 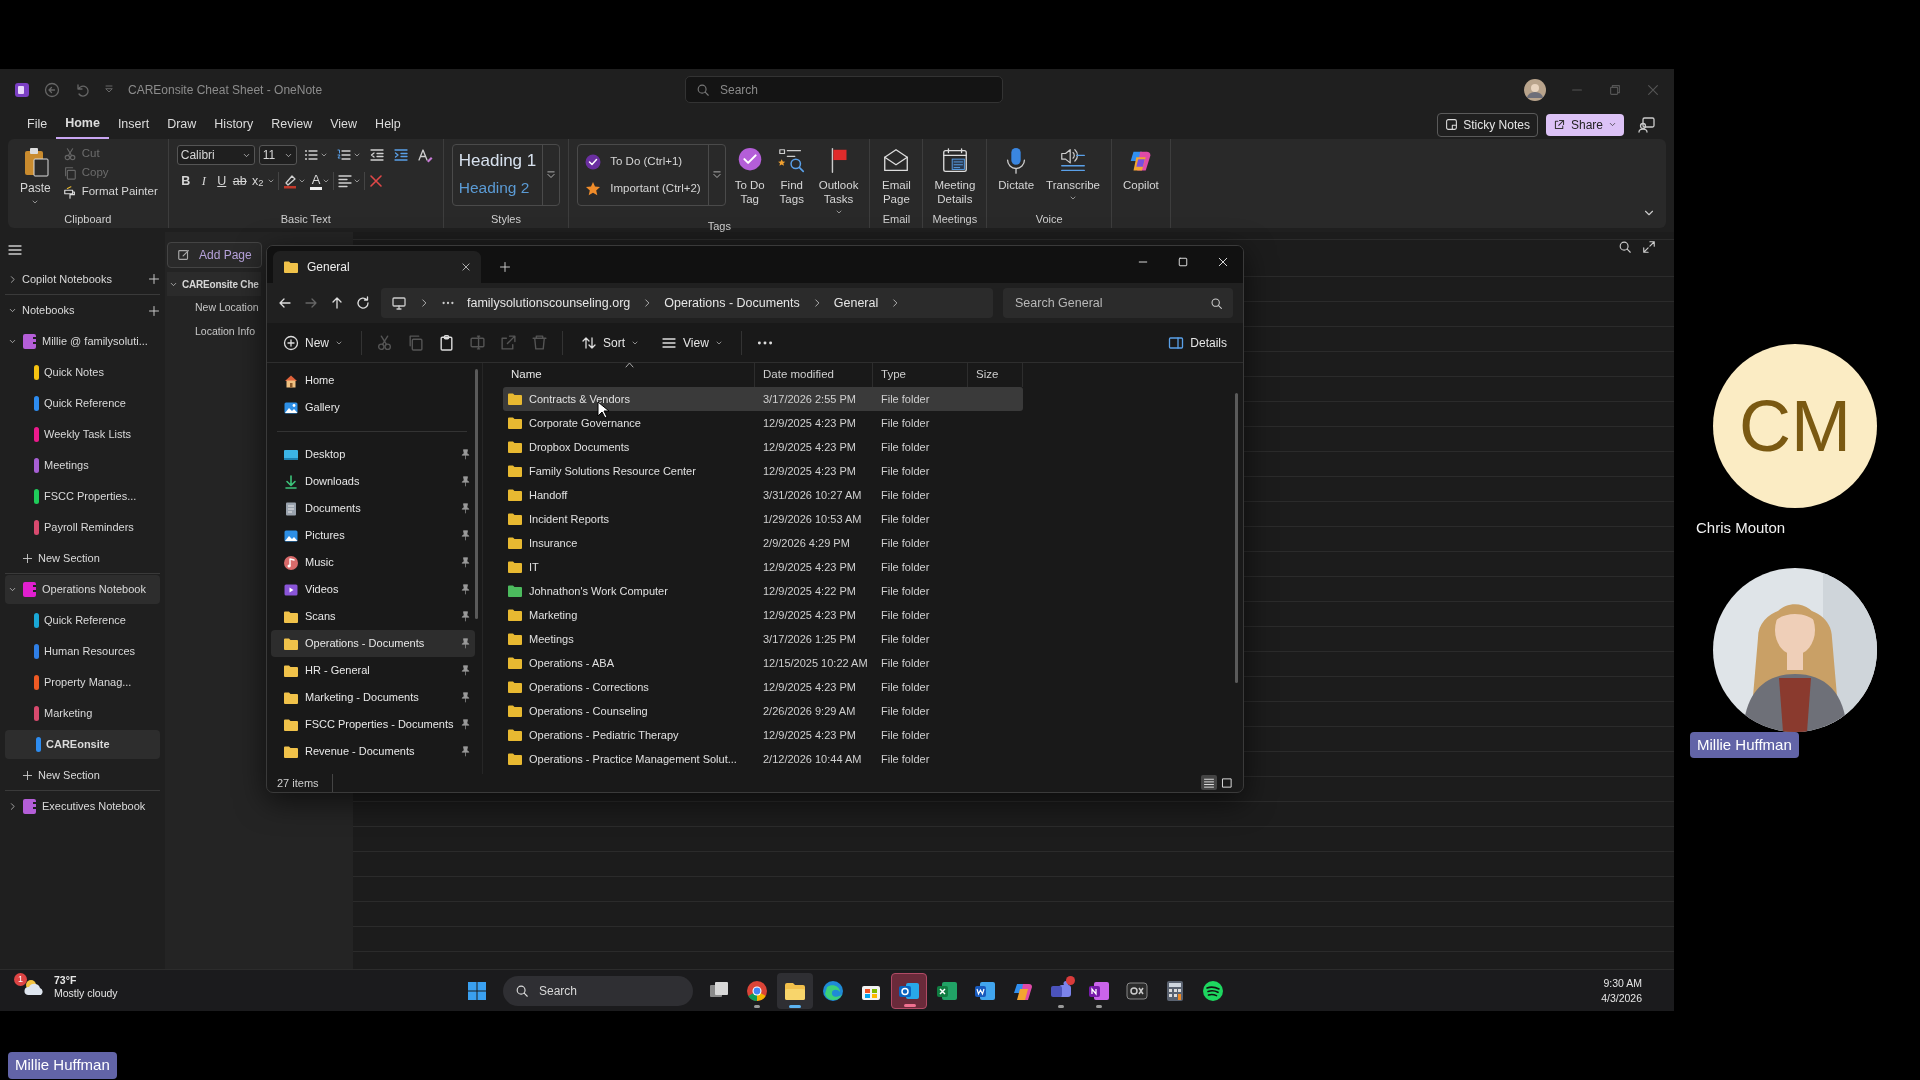 What do you see at coordinates (610, 342) in the screenshot?
I see `sort-button: Sort` at bounding box center [610, 342].